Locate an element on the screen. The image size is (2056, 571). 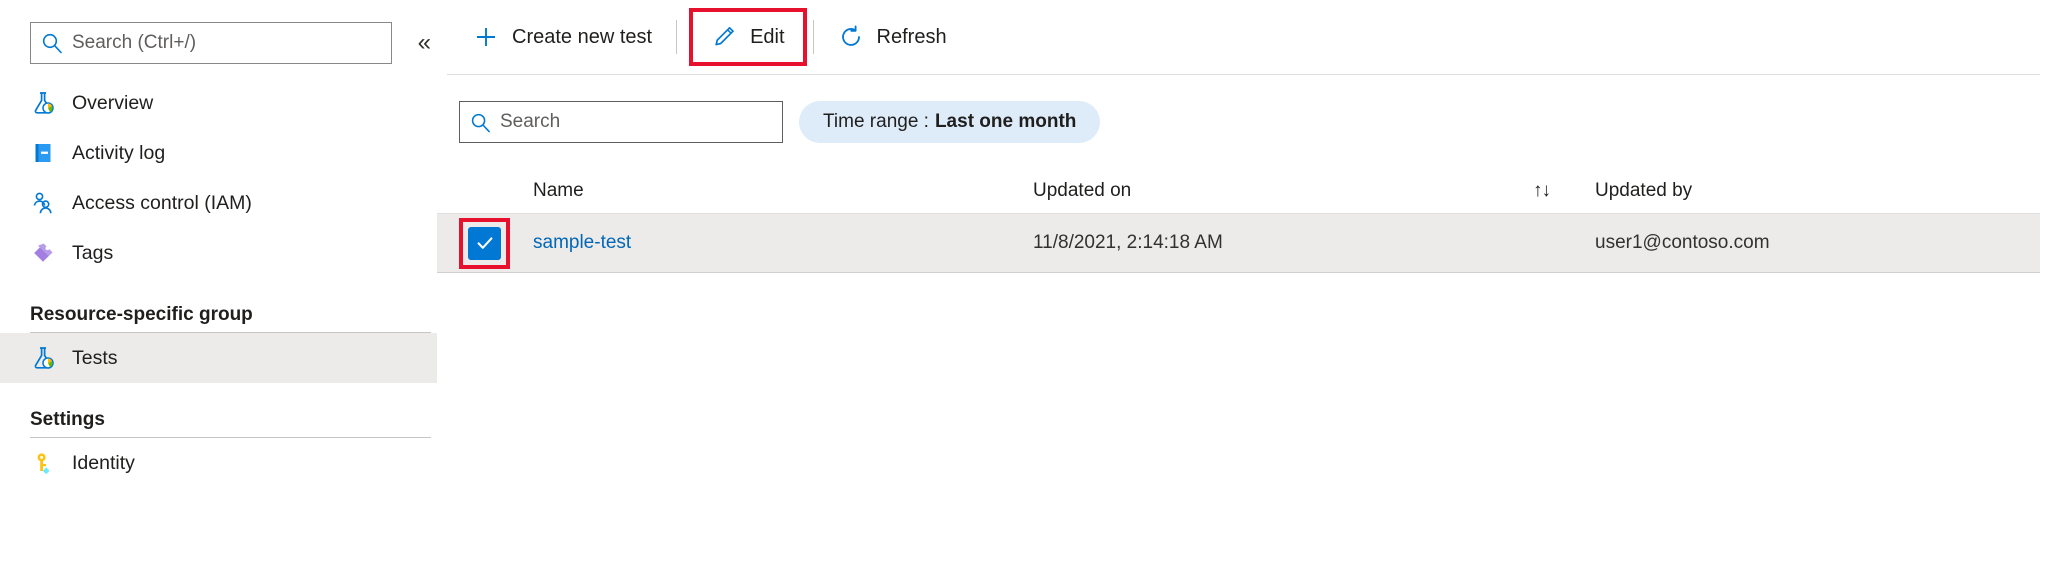
row-checkbox is located at coordinates (484, 243).